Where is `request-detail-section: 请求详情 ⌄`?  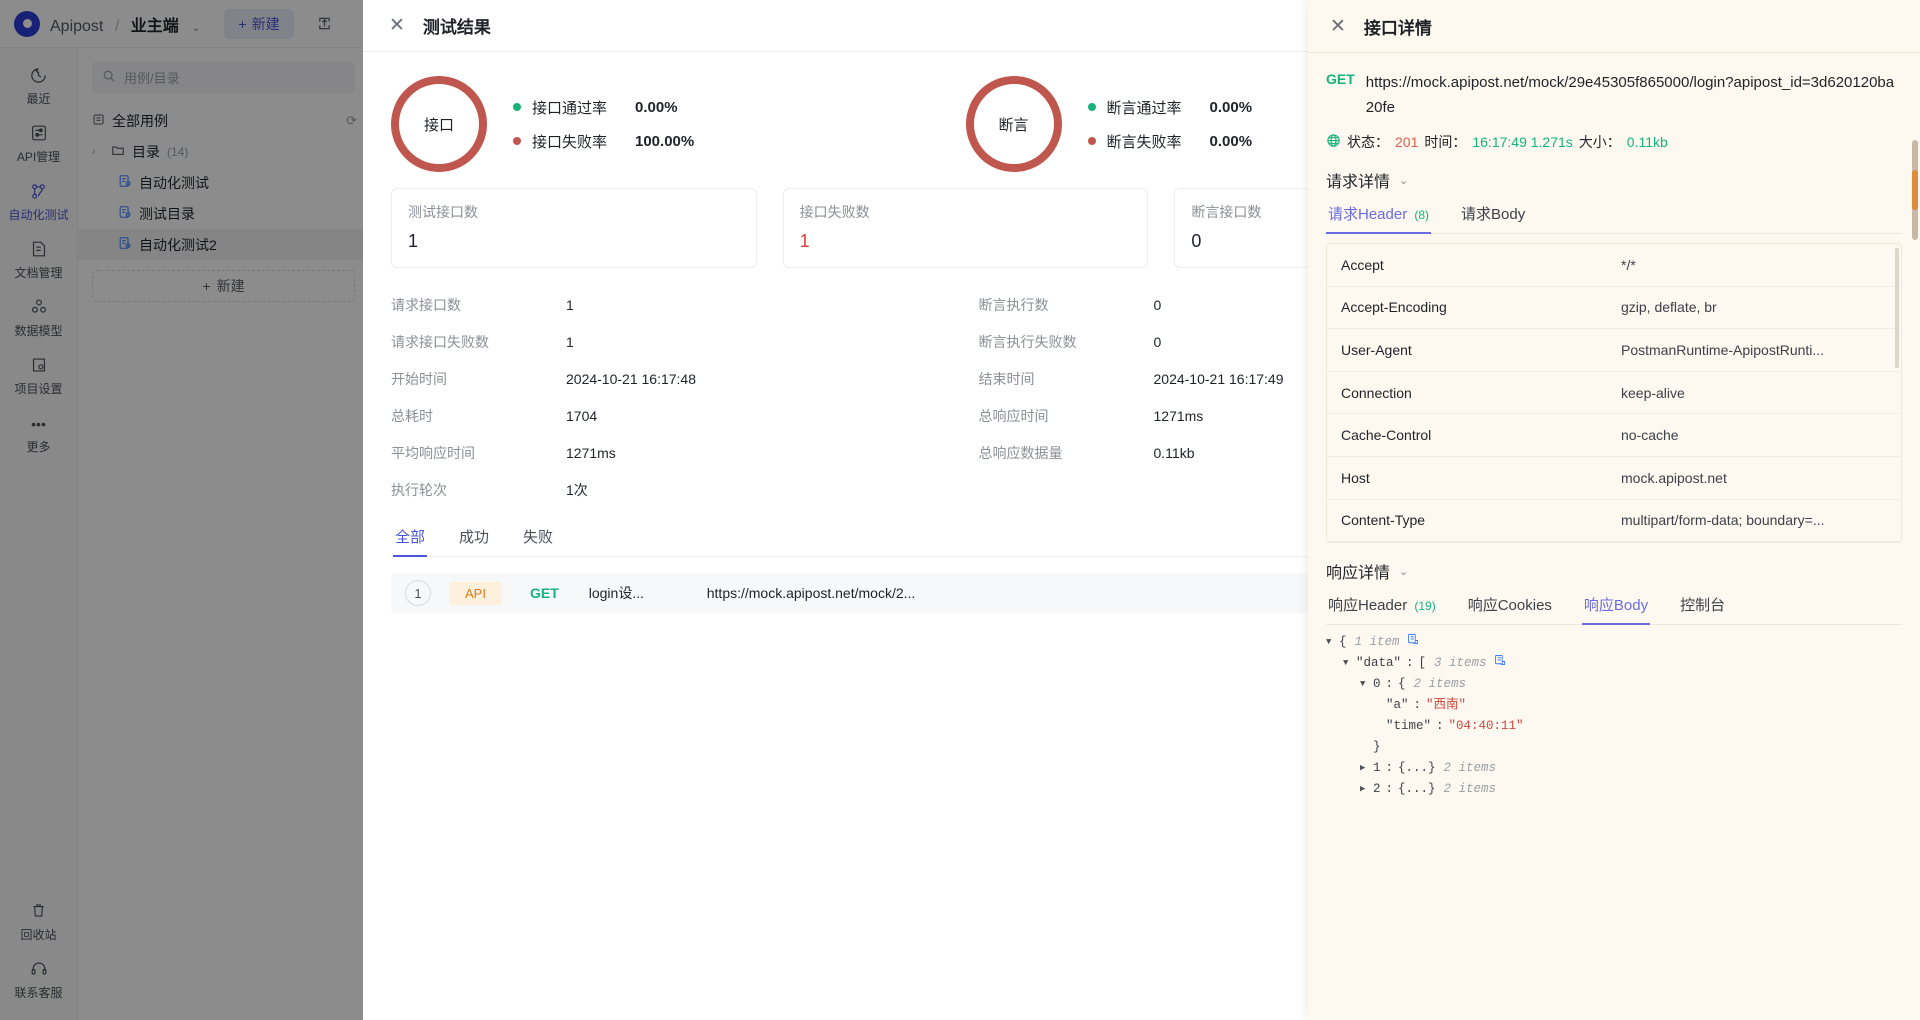 request-detail-section: 请求详情 ⌄ is located at coordinates (1614, 172).